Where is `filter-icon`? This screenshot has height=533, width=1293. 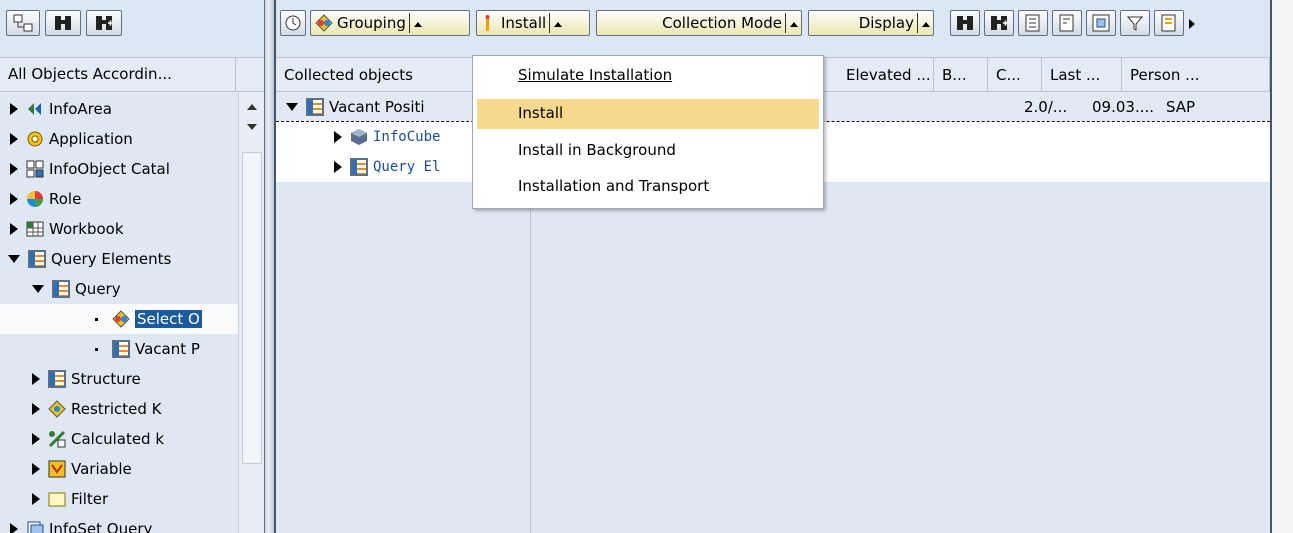 filter-icon is located at coordinates (1135, 23).